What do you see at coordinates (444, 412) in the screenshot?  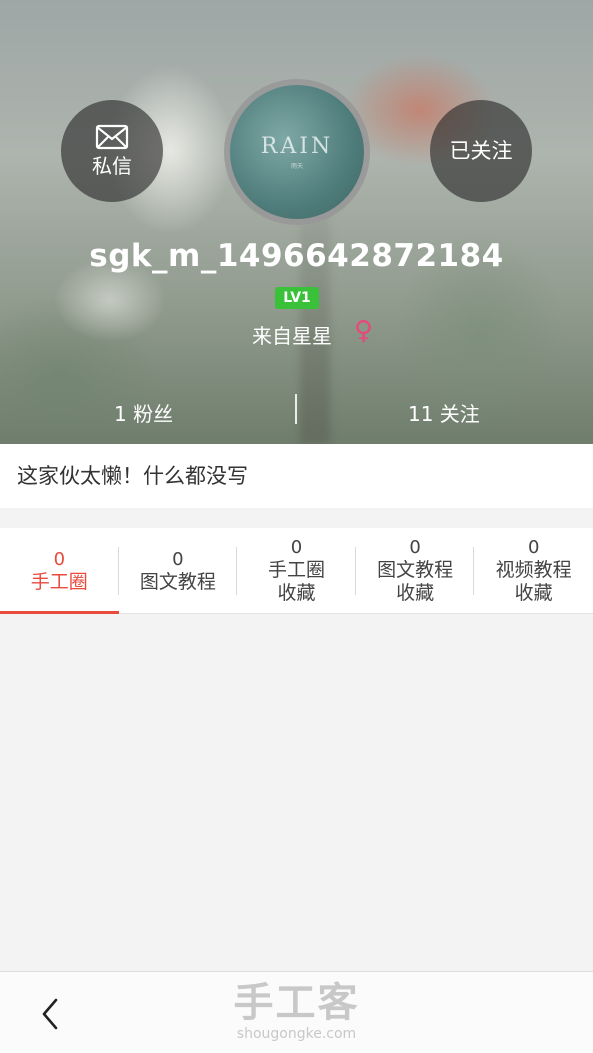 I see `following-count: 11 关注` at bounding box center [444, 412].